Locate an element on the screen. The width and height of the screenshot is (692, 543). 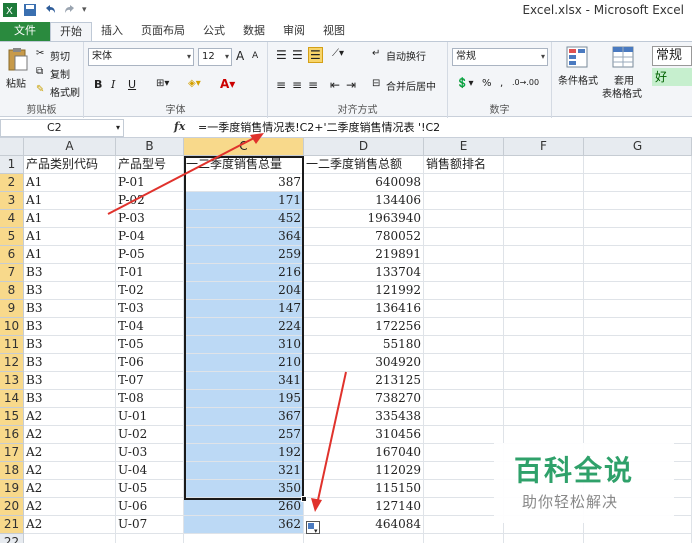
wrap-text-icon: ↵ is located at coordinates (376, 53).